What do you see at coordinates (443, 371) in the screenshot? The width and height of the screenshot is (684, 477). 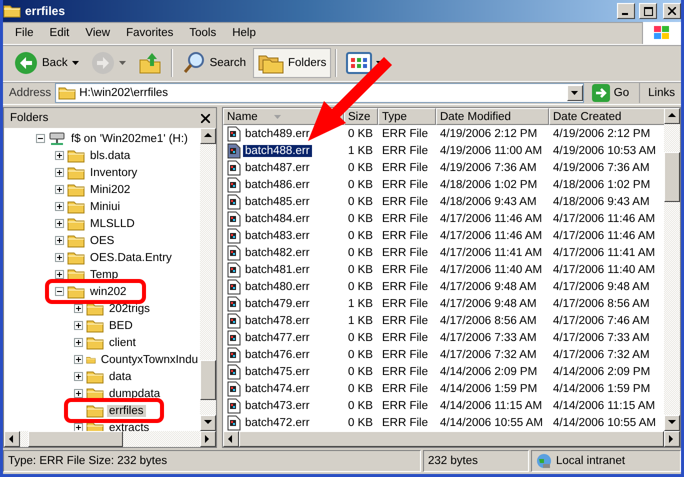 I see `file-row: batch475.err 0 KB ERR File 4/14/2006 2:09 PM 4/14/2006 2:09 PM` at bounding box center [443, 371].